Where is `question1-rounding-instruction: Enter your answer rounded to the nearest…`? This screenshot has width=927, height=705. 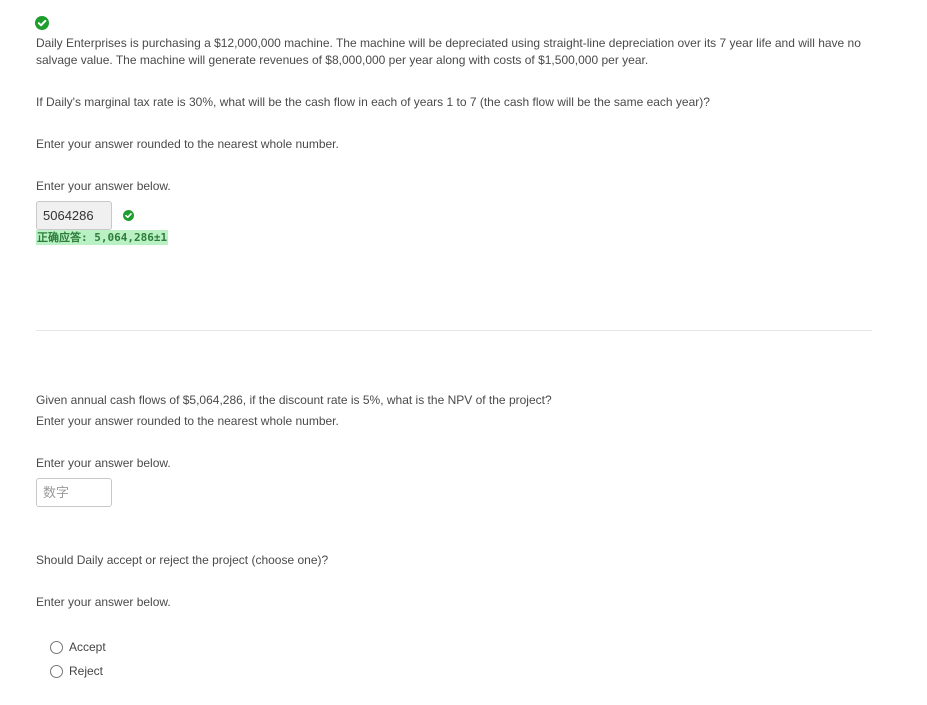
question1-rounding-instruction: Enter your answer rounded to the nearest… is located at coordinates (187, 144).